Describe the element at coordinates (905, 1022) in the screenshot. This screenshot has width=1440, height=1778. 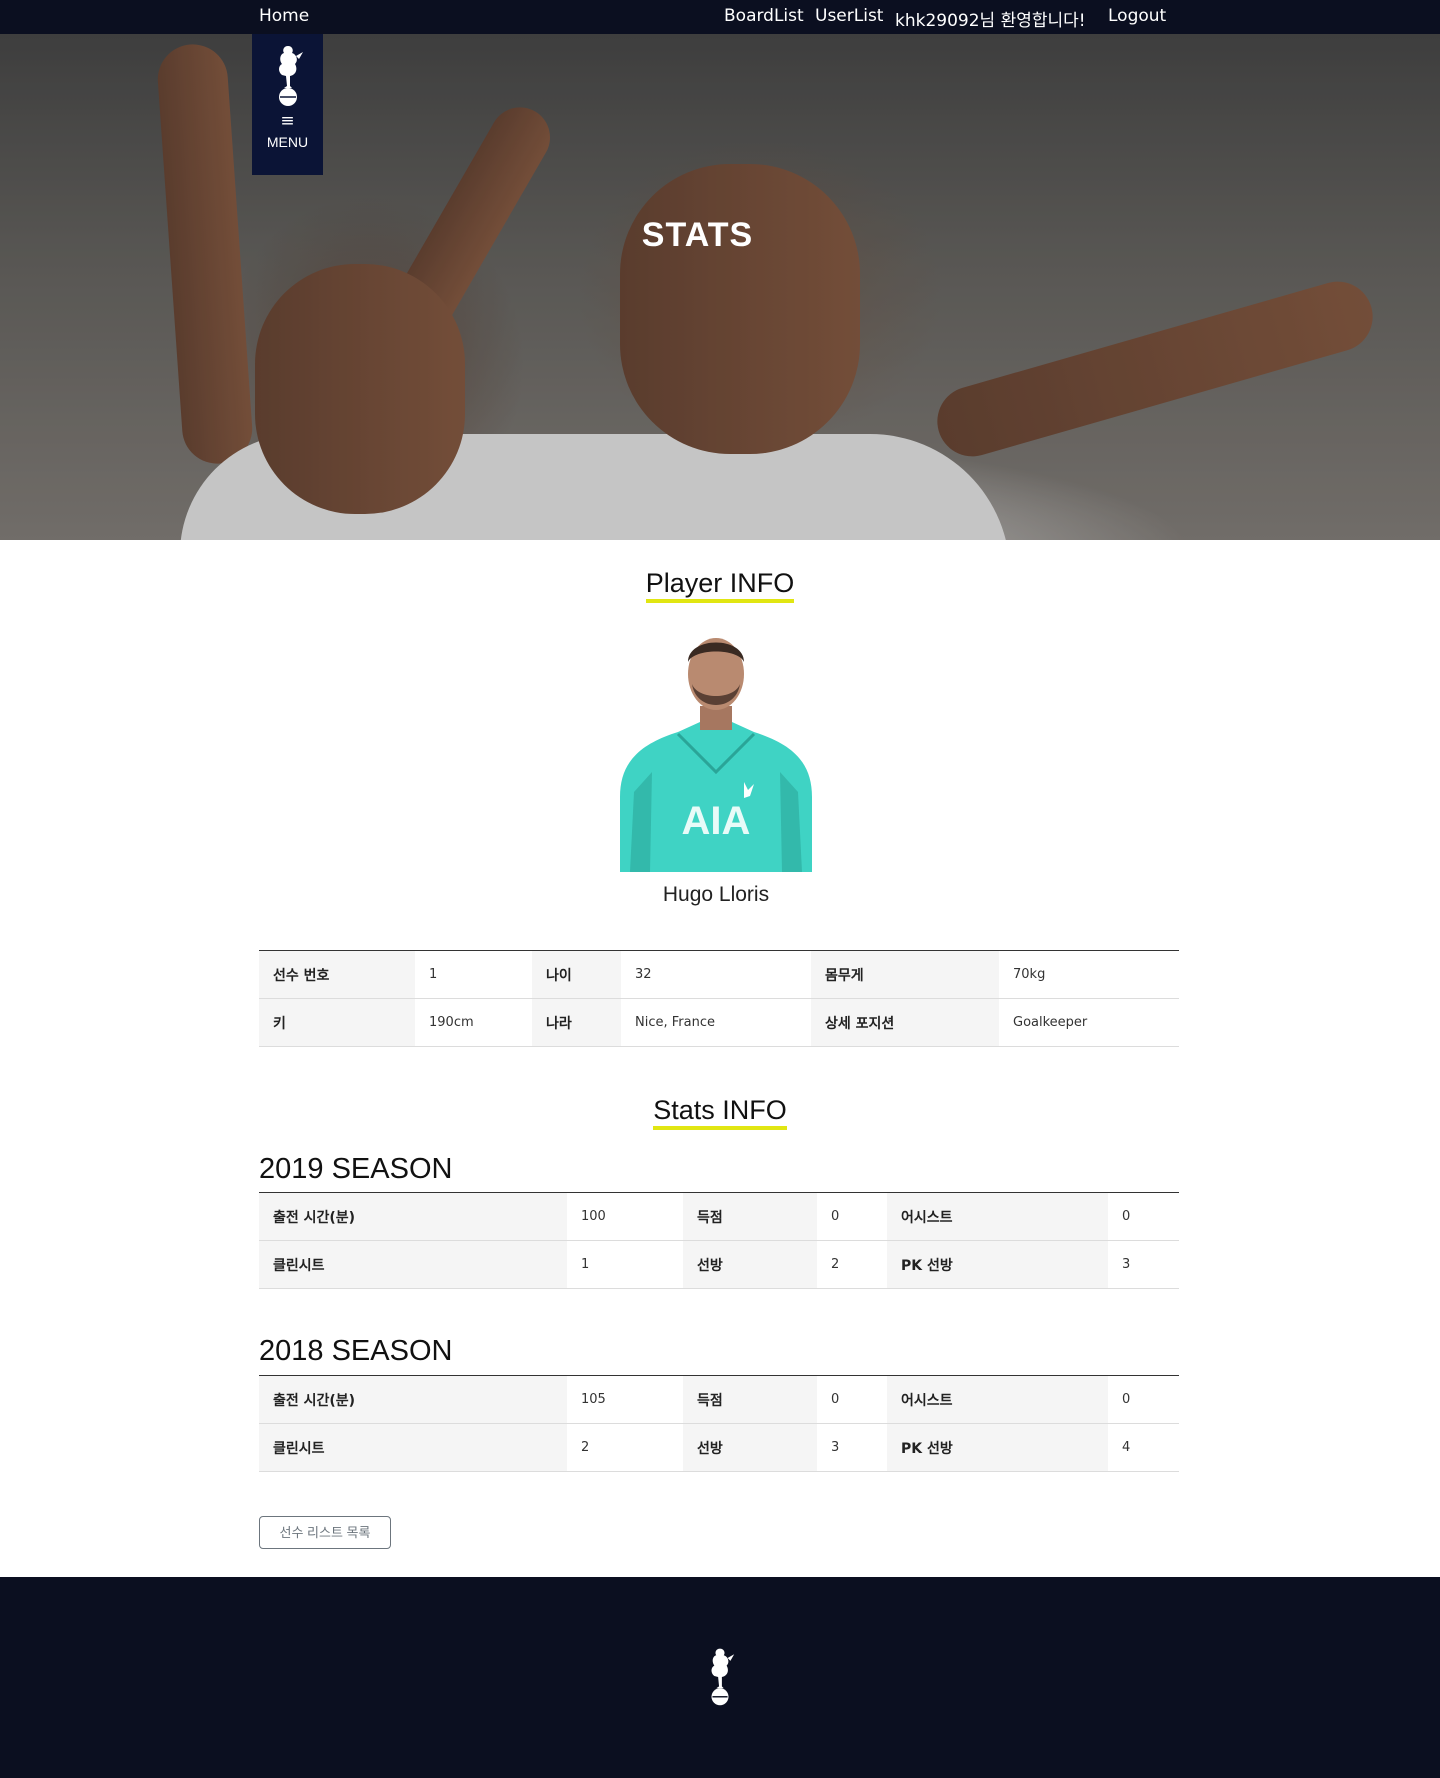
I see `table-header-cell: 상세 포지션` at that location.